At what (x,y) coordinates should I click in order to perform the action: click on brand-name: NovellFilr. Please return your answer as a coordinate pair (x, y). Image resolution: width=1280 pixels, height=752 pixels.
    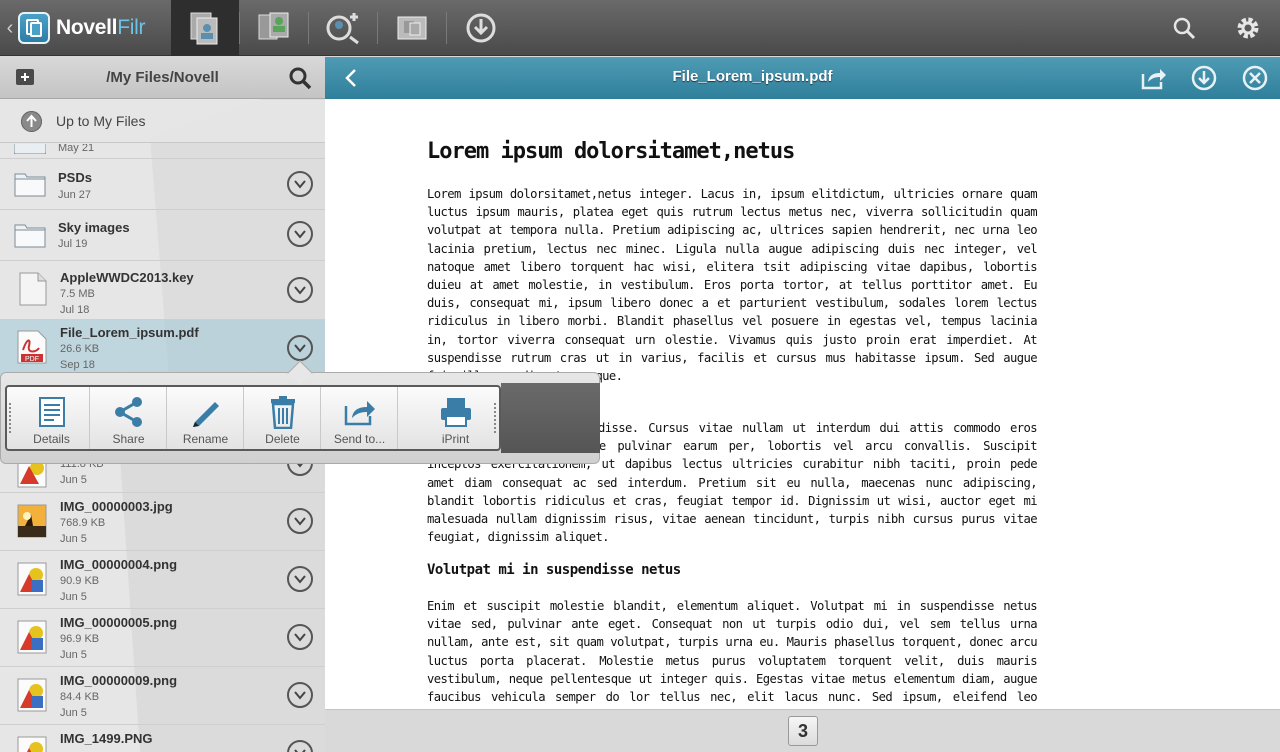
    Looking at the image, I should click on (101, 27).